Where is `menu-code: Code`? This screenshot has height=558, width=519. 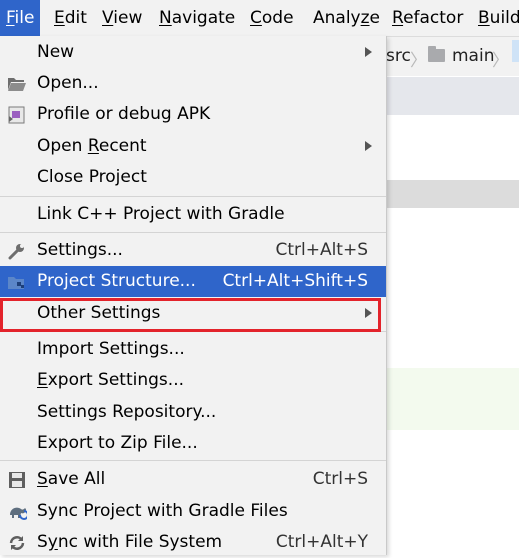 menu-code: Code is located at coordinates (272, 18).